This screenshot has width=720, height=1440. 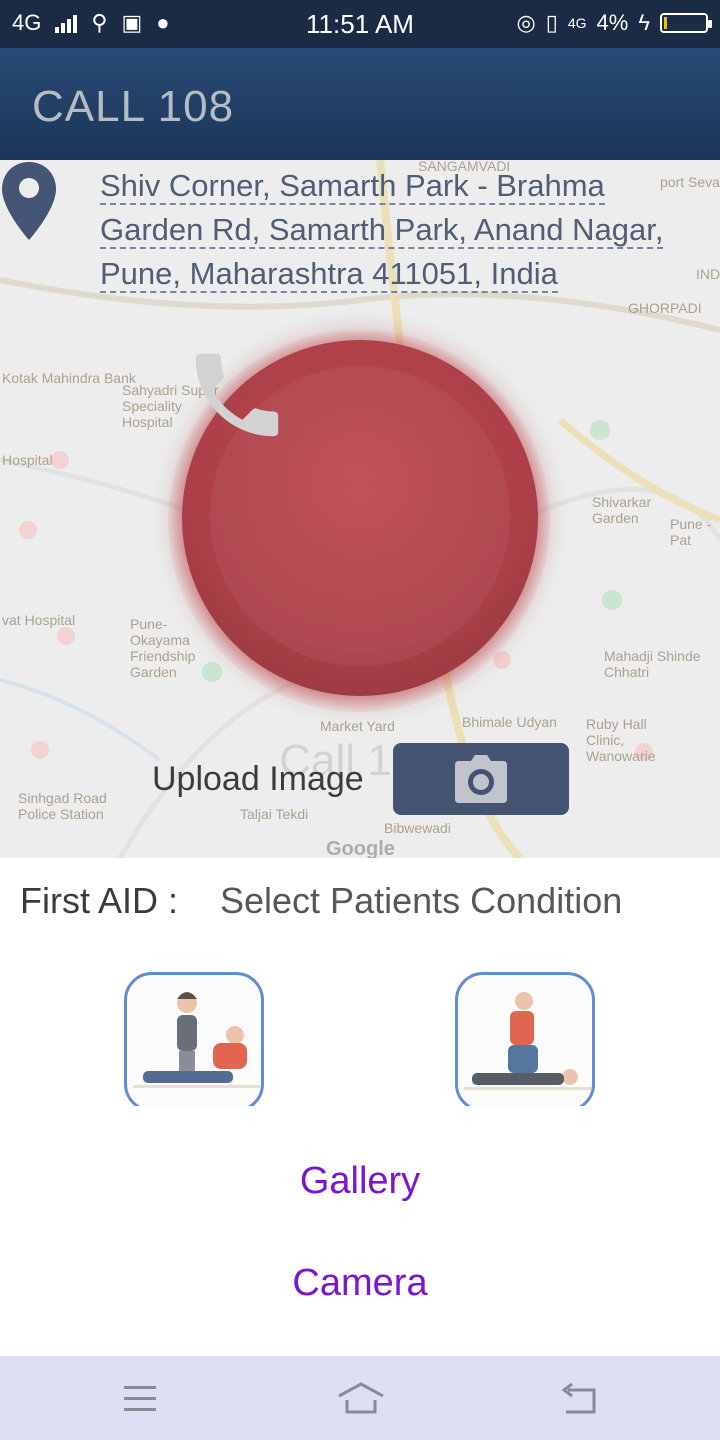 What do you see at coordinates (133, 106) in the screenshot?
I see `page-title: CALL 108` at bounding box center [133, 106].